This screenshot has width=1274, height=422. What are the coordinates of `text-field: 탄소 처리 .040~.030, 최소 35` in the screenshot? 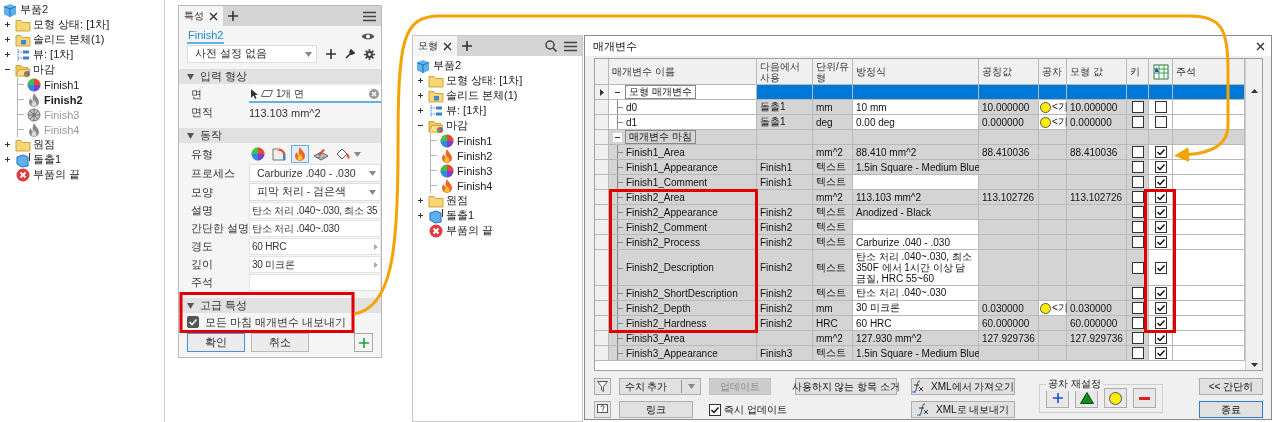 It's located at (315, 210).